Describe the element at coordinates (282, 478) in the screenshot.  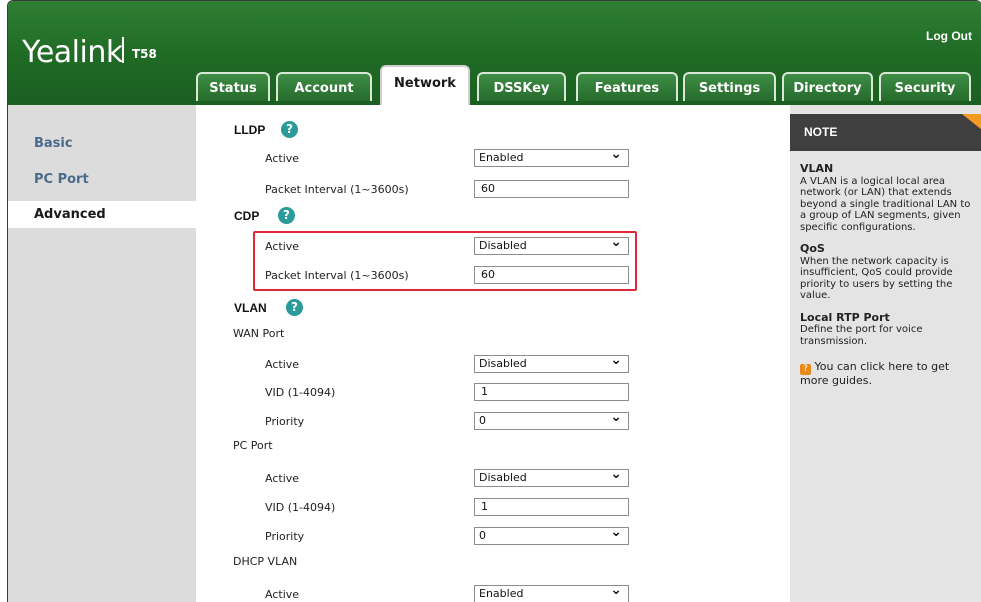
I see `pc-active-label: Active` at that location.